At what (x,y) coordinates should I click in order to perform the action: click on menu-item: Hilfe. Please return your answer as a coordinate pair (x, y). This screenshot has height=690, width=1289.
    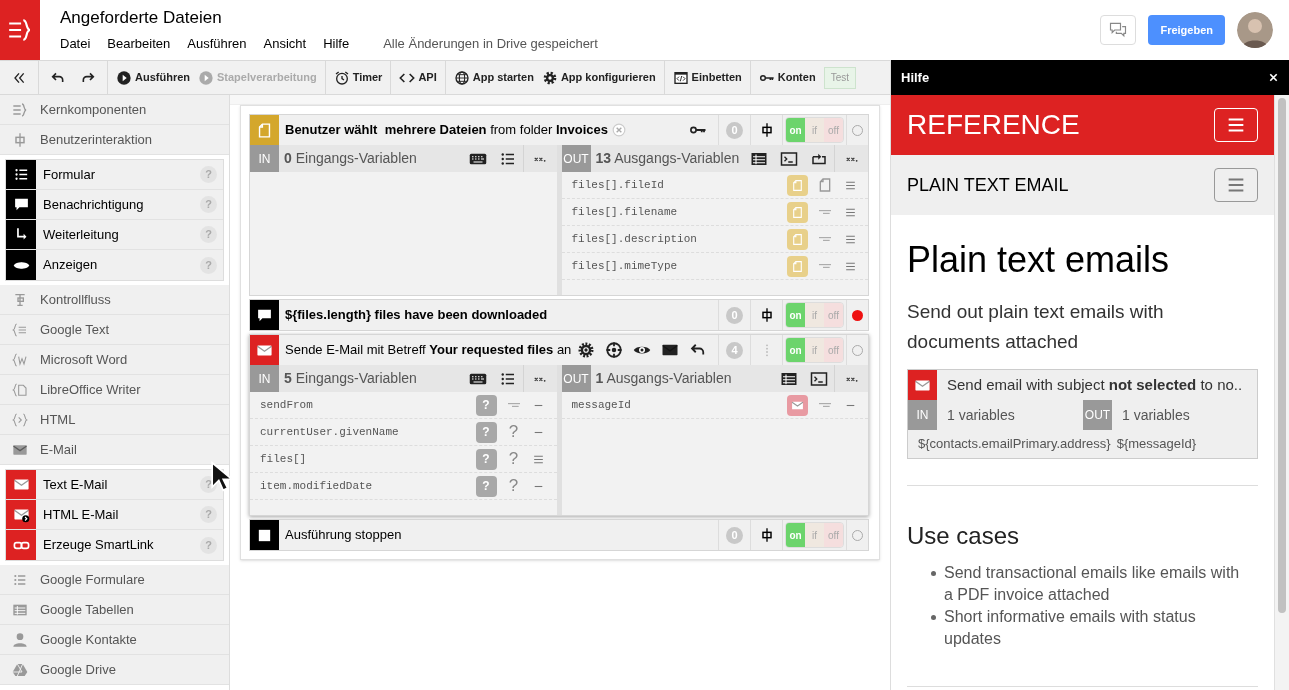
    Looking at the image, I should click on (336, 43).